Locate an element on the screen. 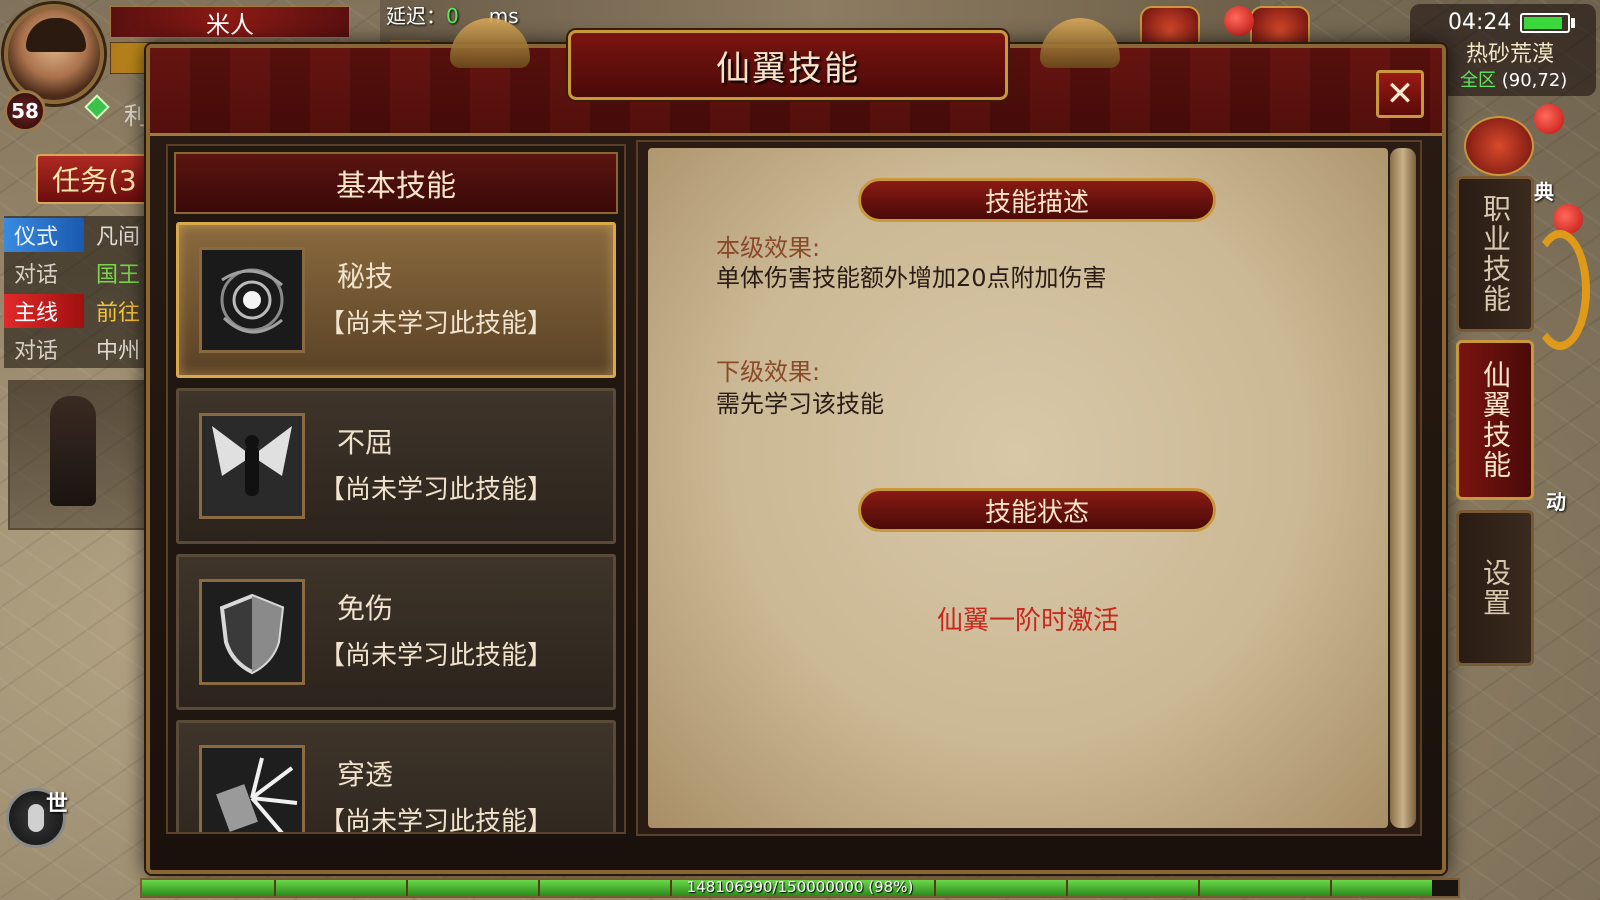 The width and height of the screenshot is (1600, 900). quest-row: 主线 前往 is located at coordinates (77, 311).